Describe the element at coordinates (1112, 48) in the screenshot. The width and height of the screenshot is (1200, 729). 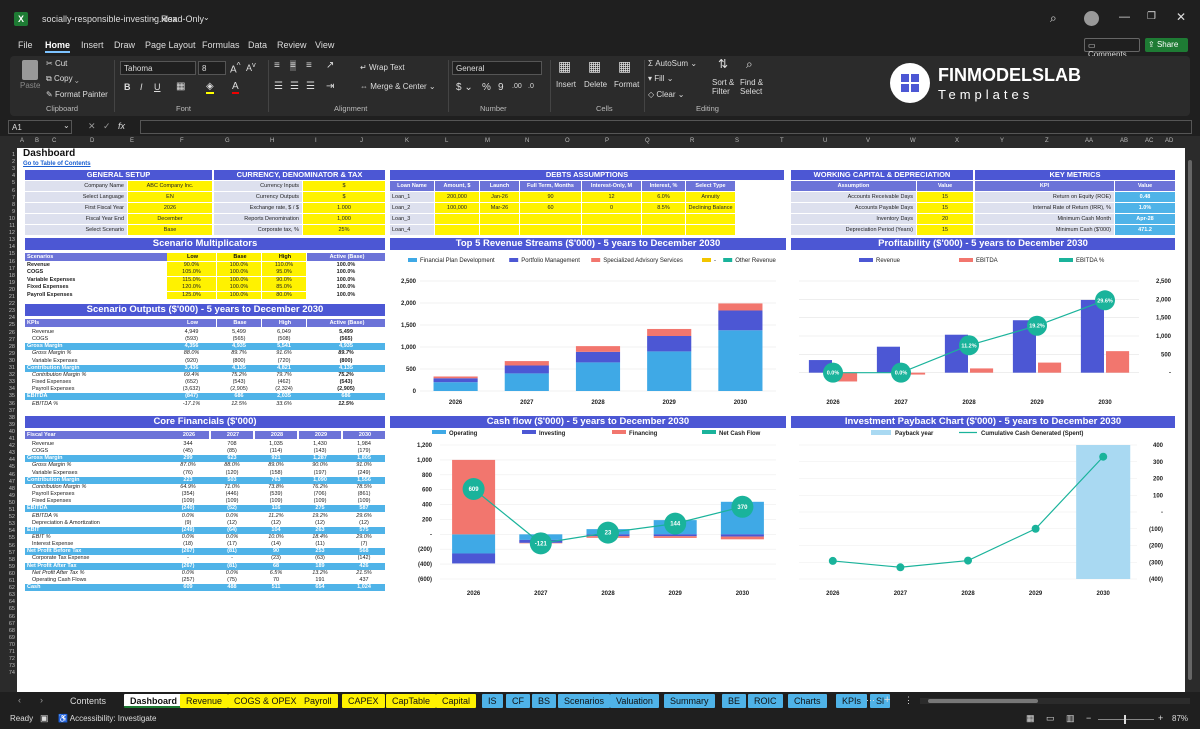
I see `comments-button: ▭ Comments` at that location.